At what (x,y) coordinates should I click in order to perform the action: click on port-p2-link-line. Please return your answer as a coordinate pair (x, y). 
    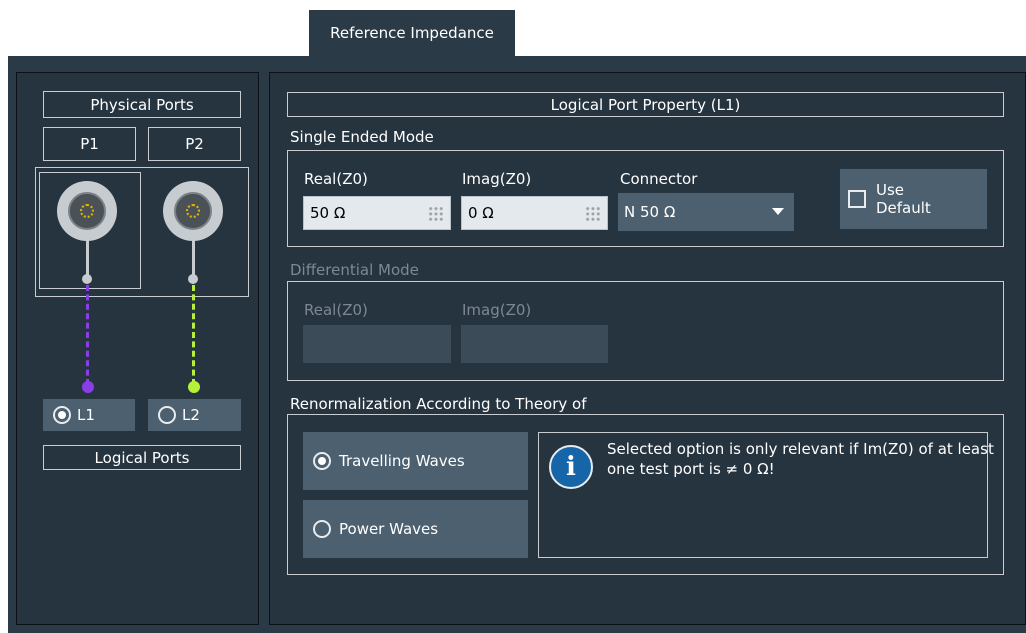
    Looking at the image, I should click on (193, 335).